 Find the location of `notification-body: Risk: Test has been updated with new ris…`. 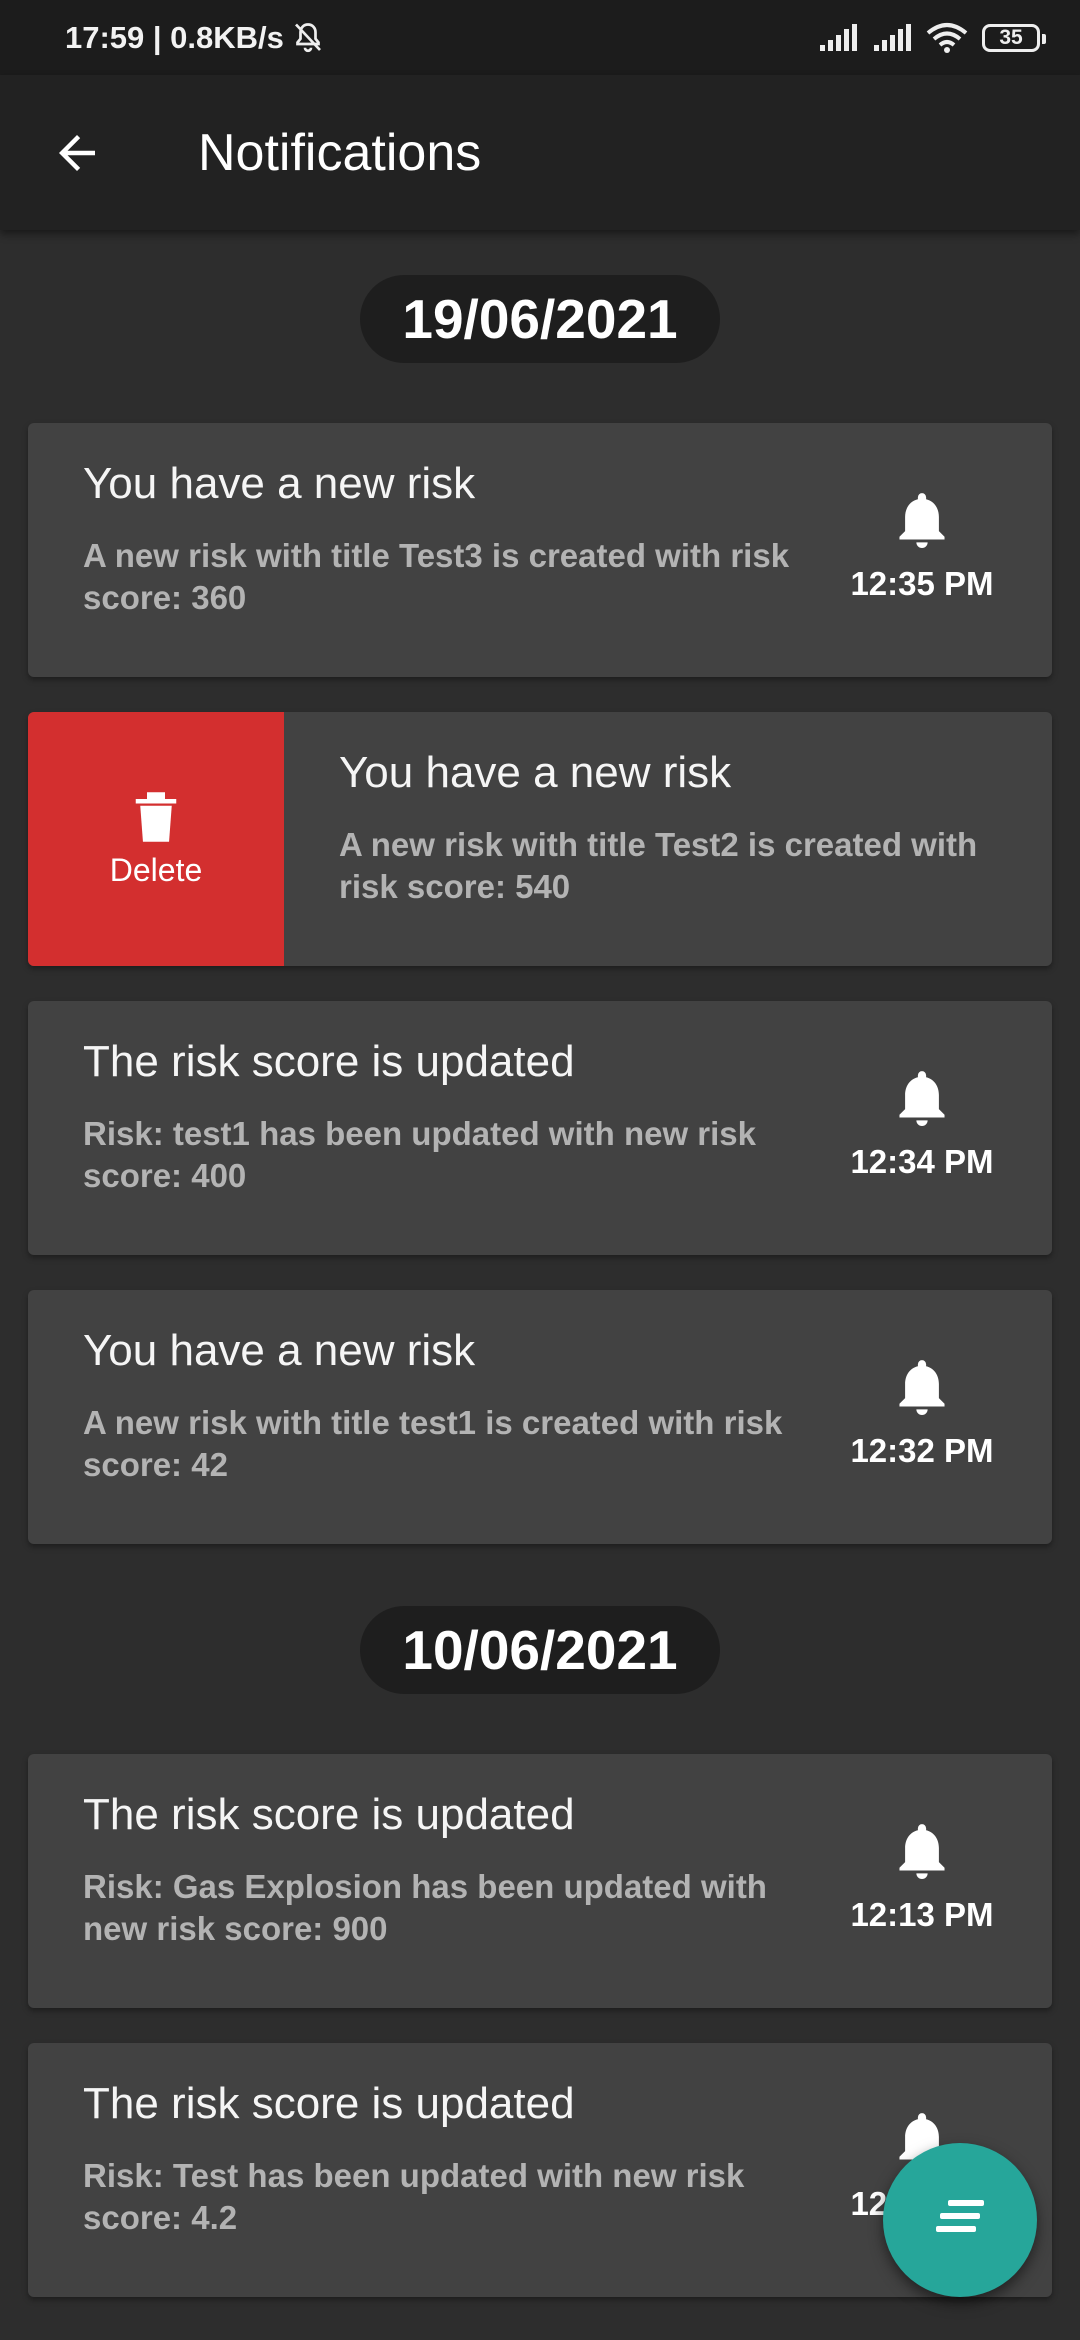

notification-body: Risk: Test has been updated with new ris… is located at coordinates (414, 2196).